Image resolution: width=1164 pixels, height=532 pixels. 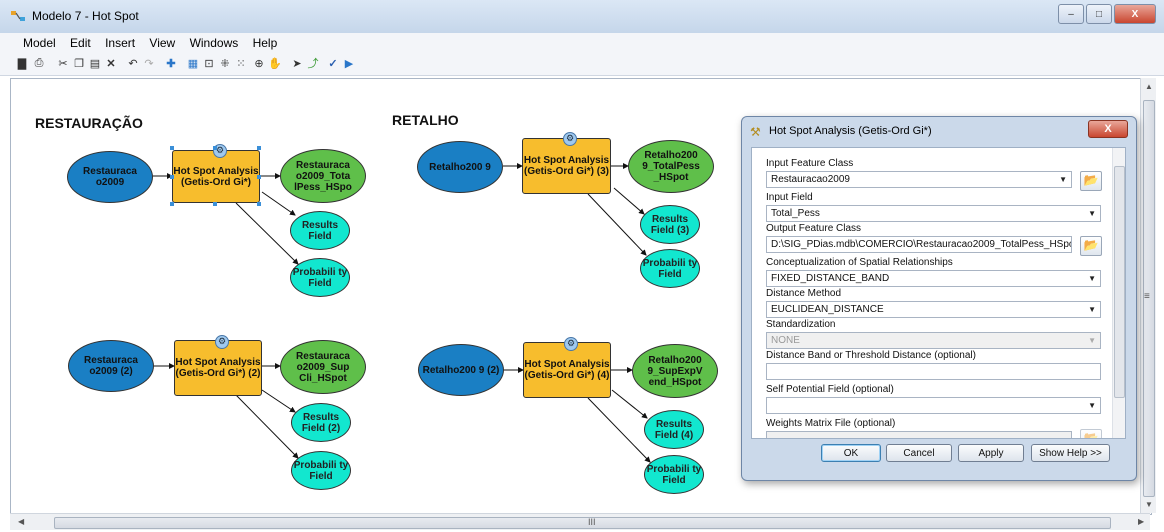 What do you see at coordinates (814, 228) in the screenshot?
I see `output-feature-class-label: Output Feature Class` at bounding box center [814, 228].